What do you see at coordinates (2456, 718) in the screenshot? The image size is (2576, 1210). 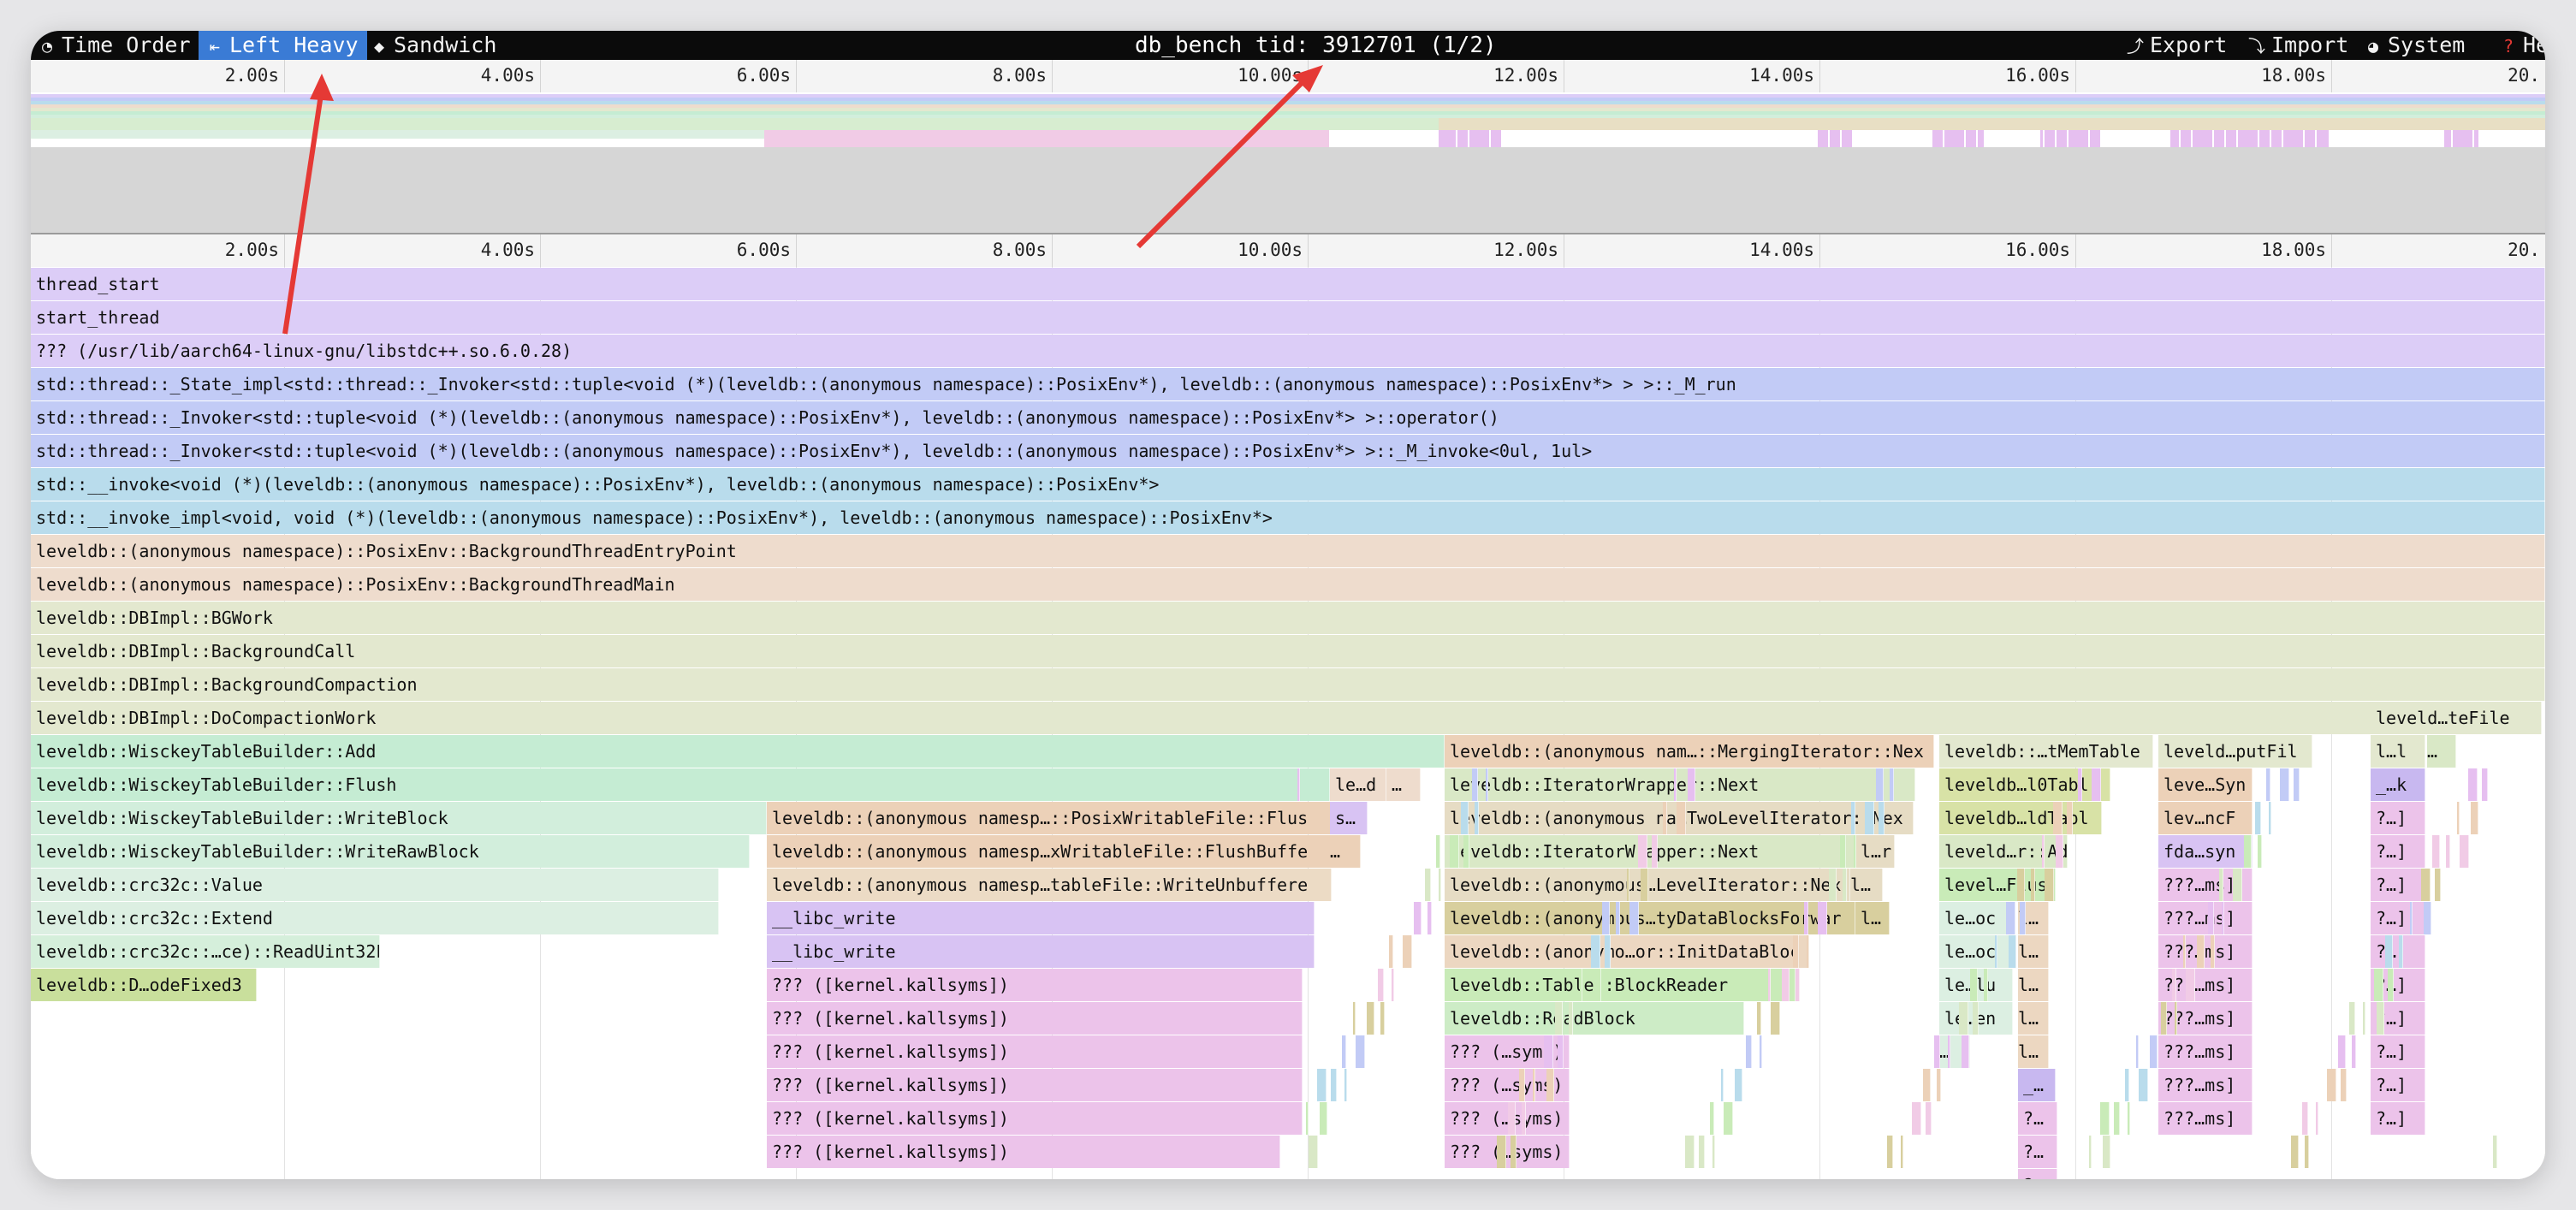 I see `flame-frame: leveld…teFile` at bounding box center [2456, 718].